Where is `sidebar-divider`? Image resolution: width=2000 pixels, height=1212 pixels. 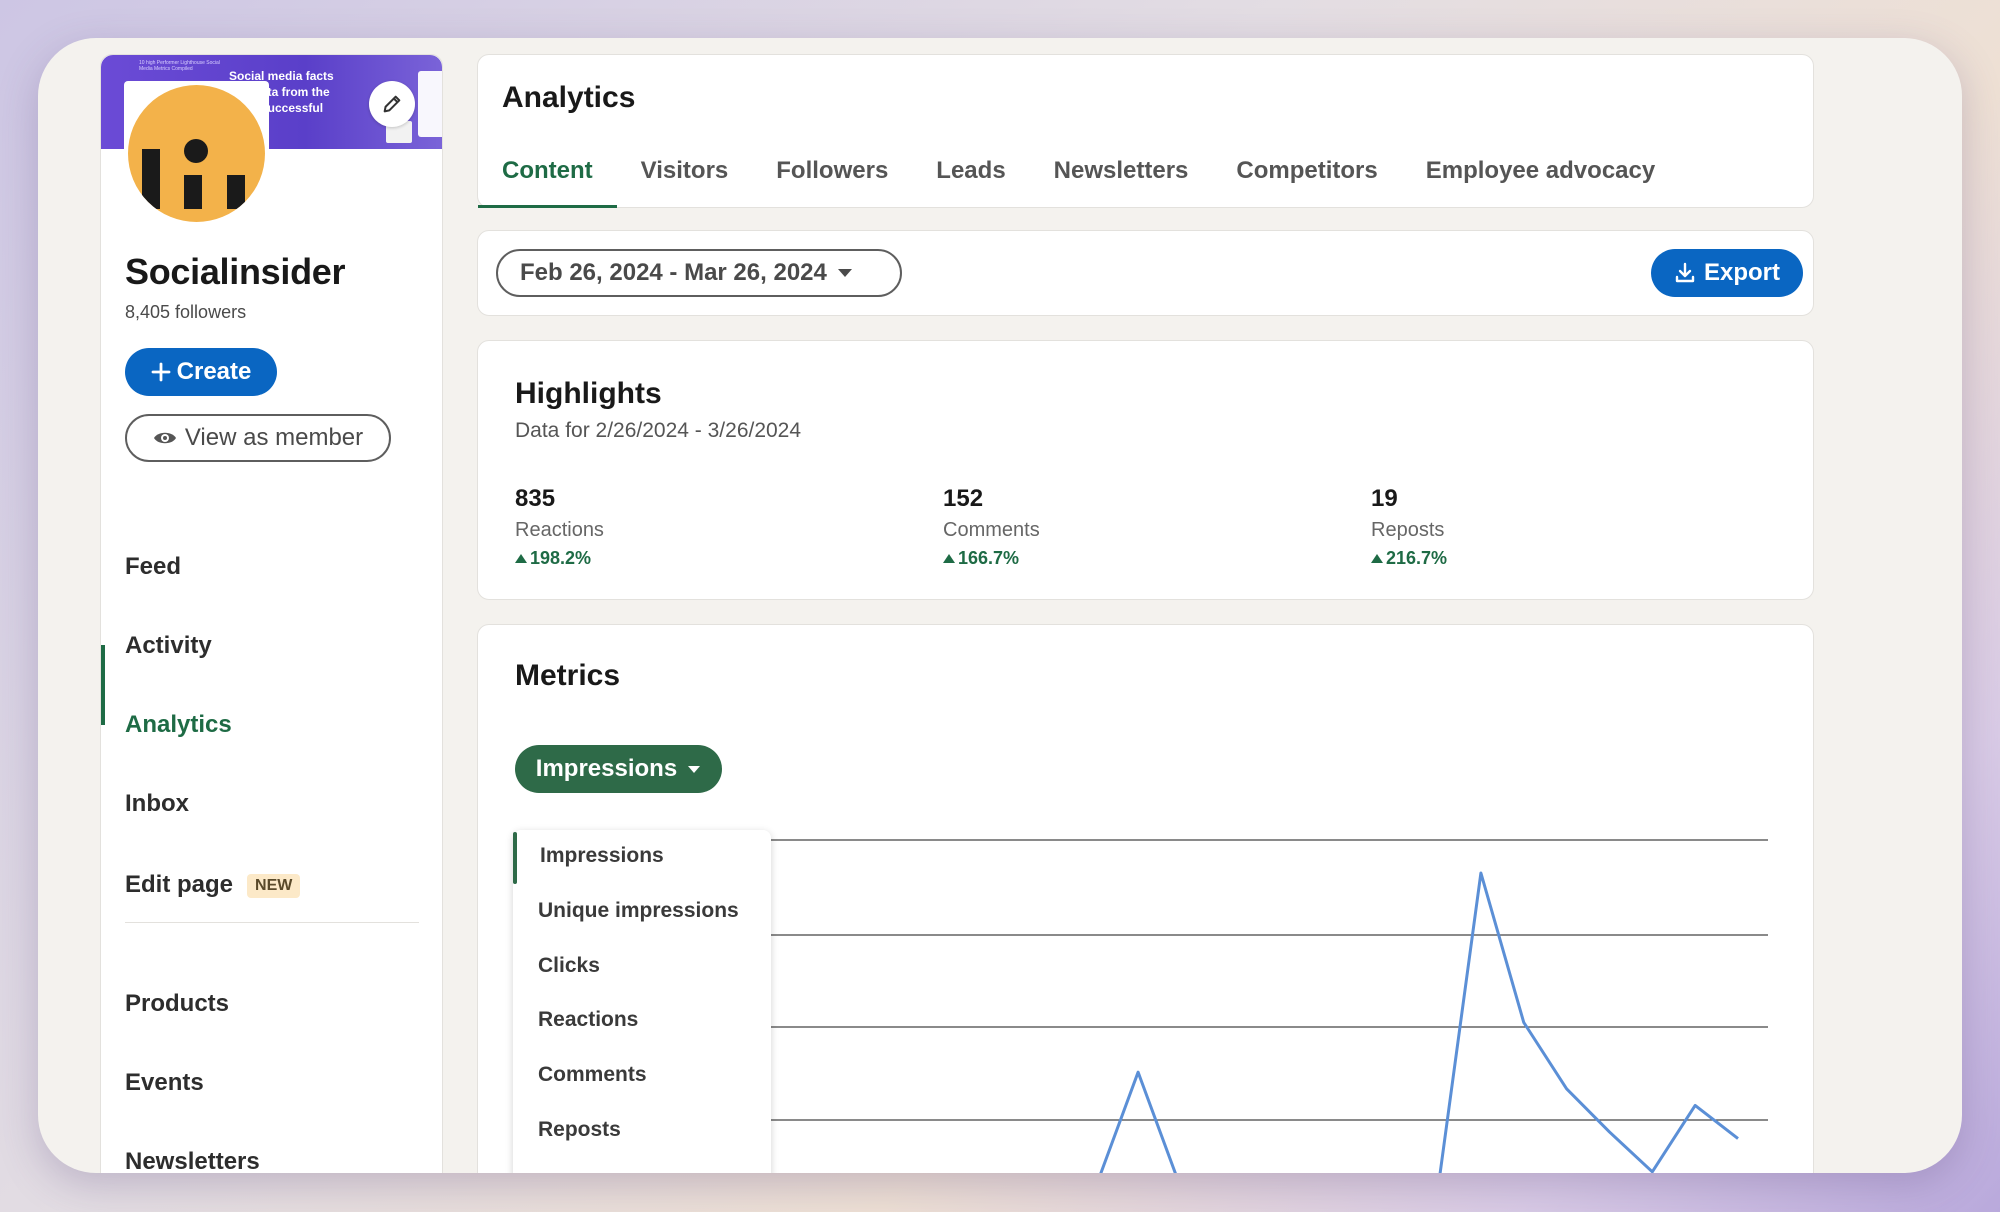
sidebar-divider is located at coordinates (272, 922).